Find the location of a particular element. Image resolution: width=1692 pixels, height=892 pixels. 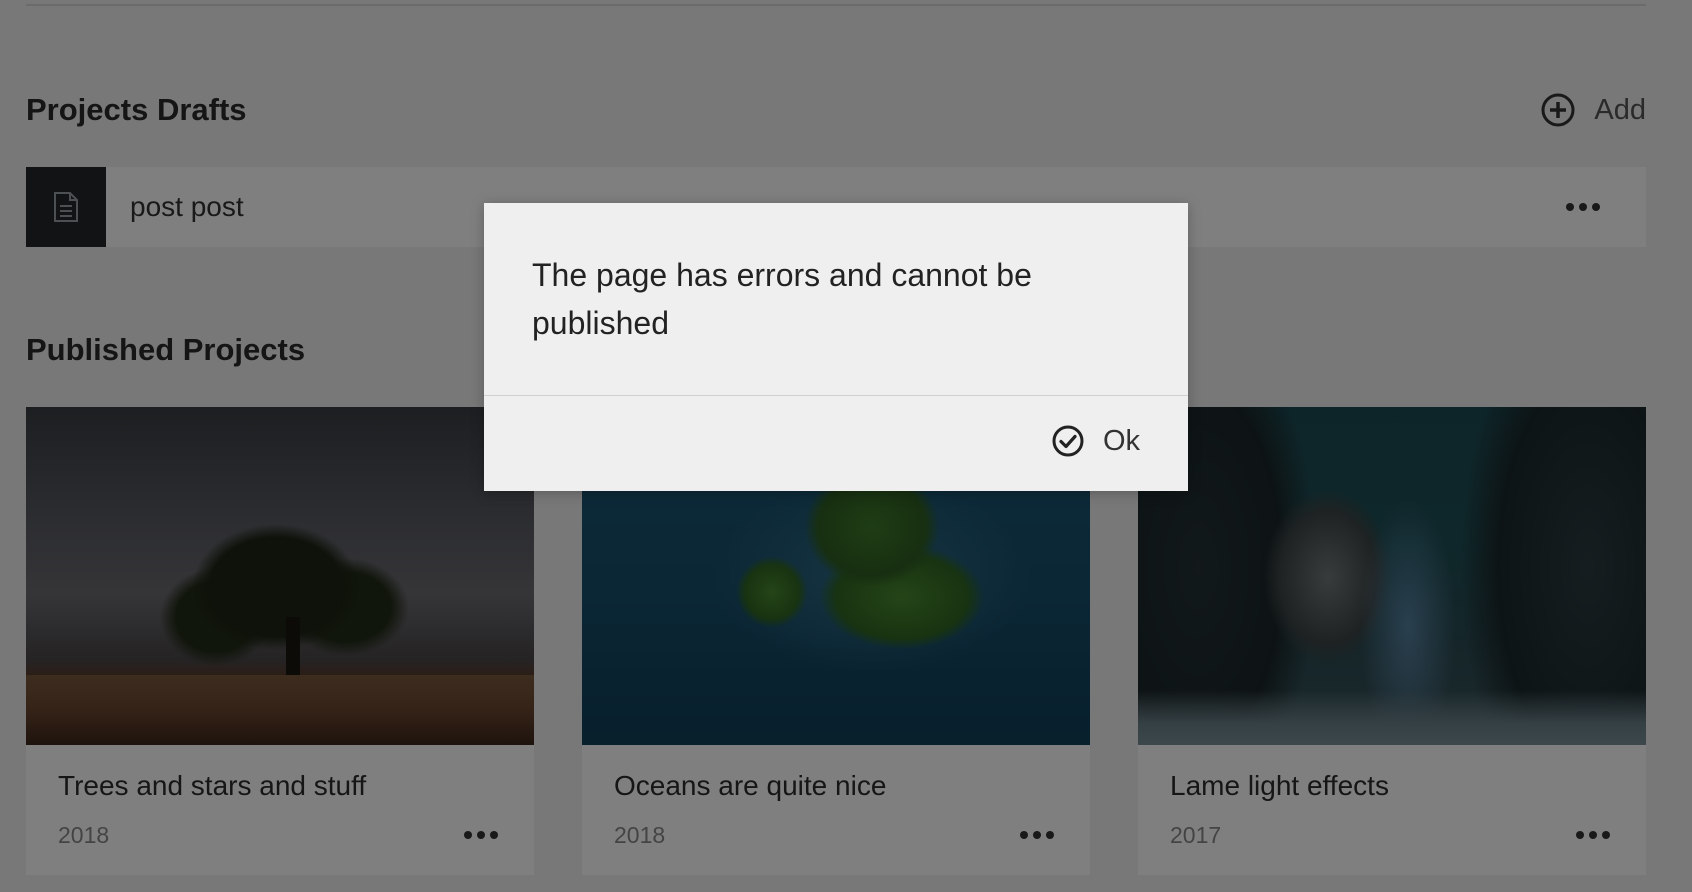

check-circle-icon is located at coordinates (1068, 441).